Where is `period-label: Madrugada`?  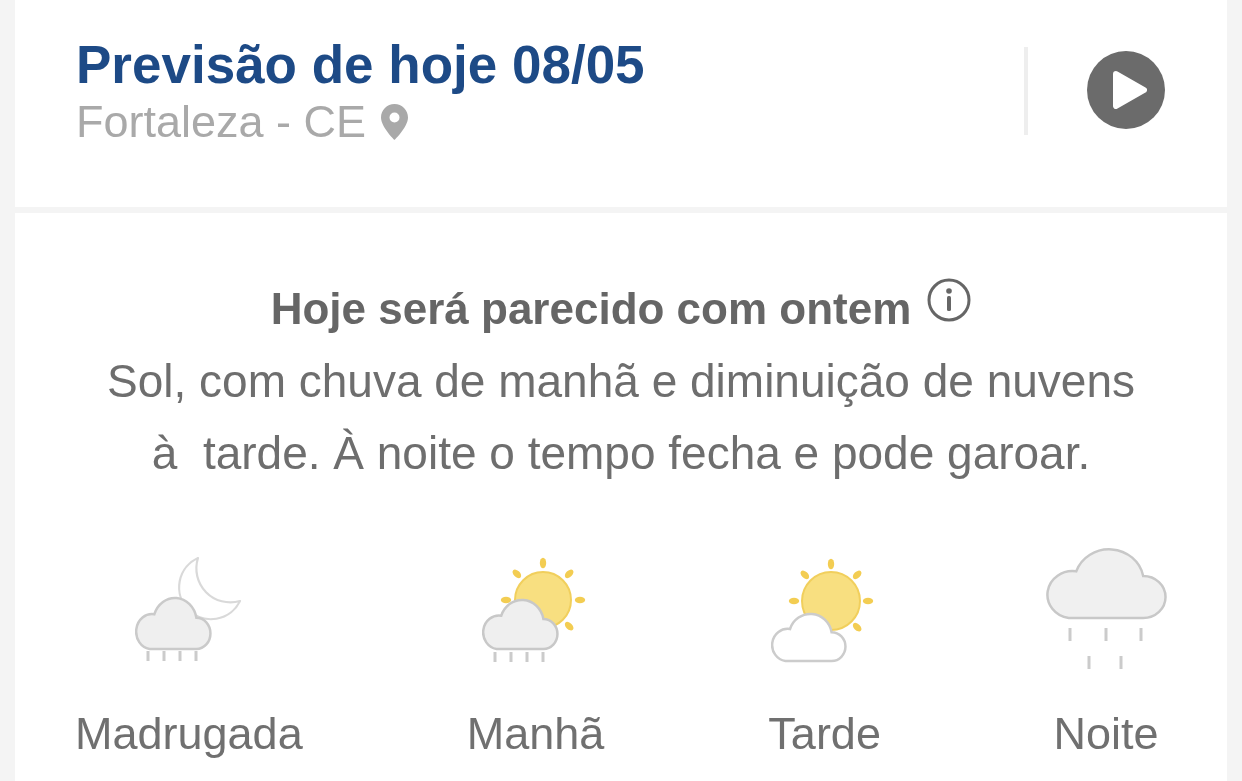
period-label: Madrugada is located at coordinates (189, 734).